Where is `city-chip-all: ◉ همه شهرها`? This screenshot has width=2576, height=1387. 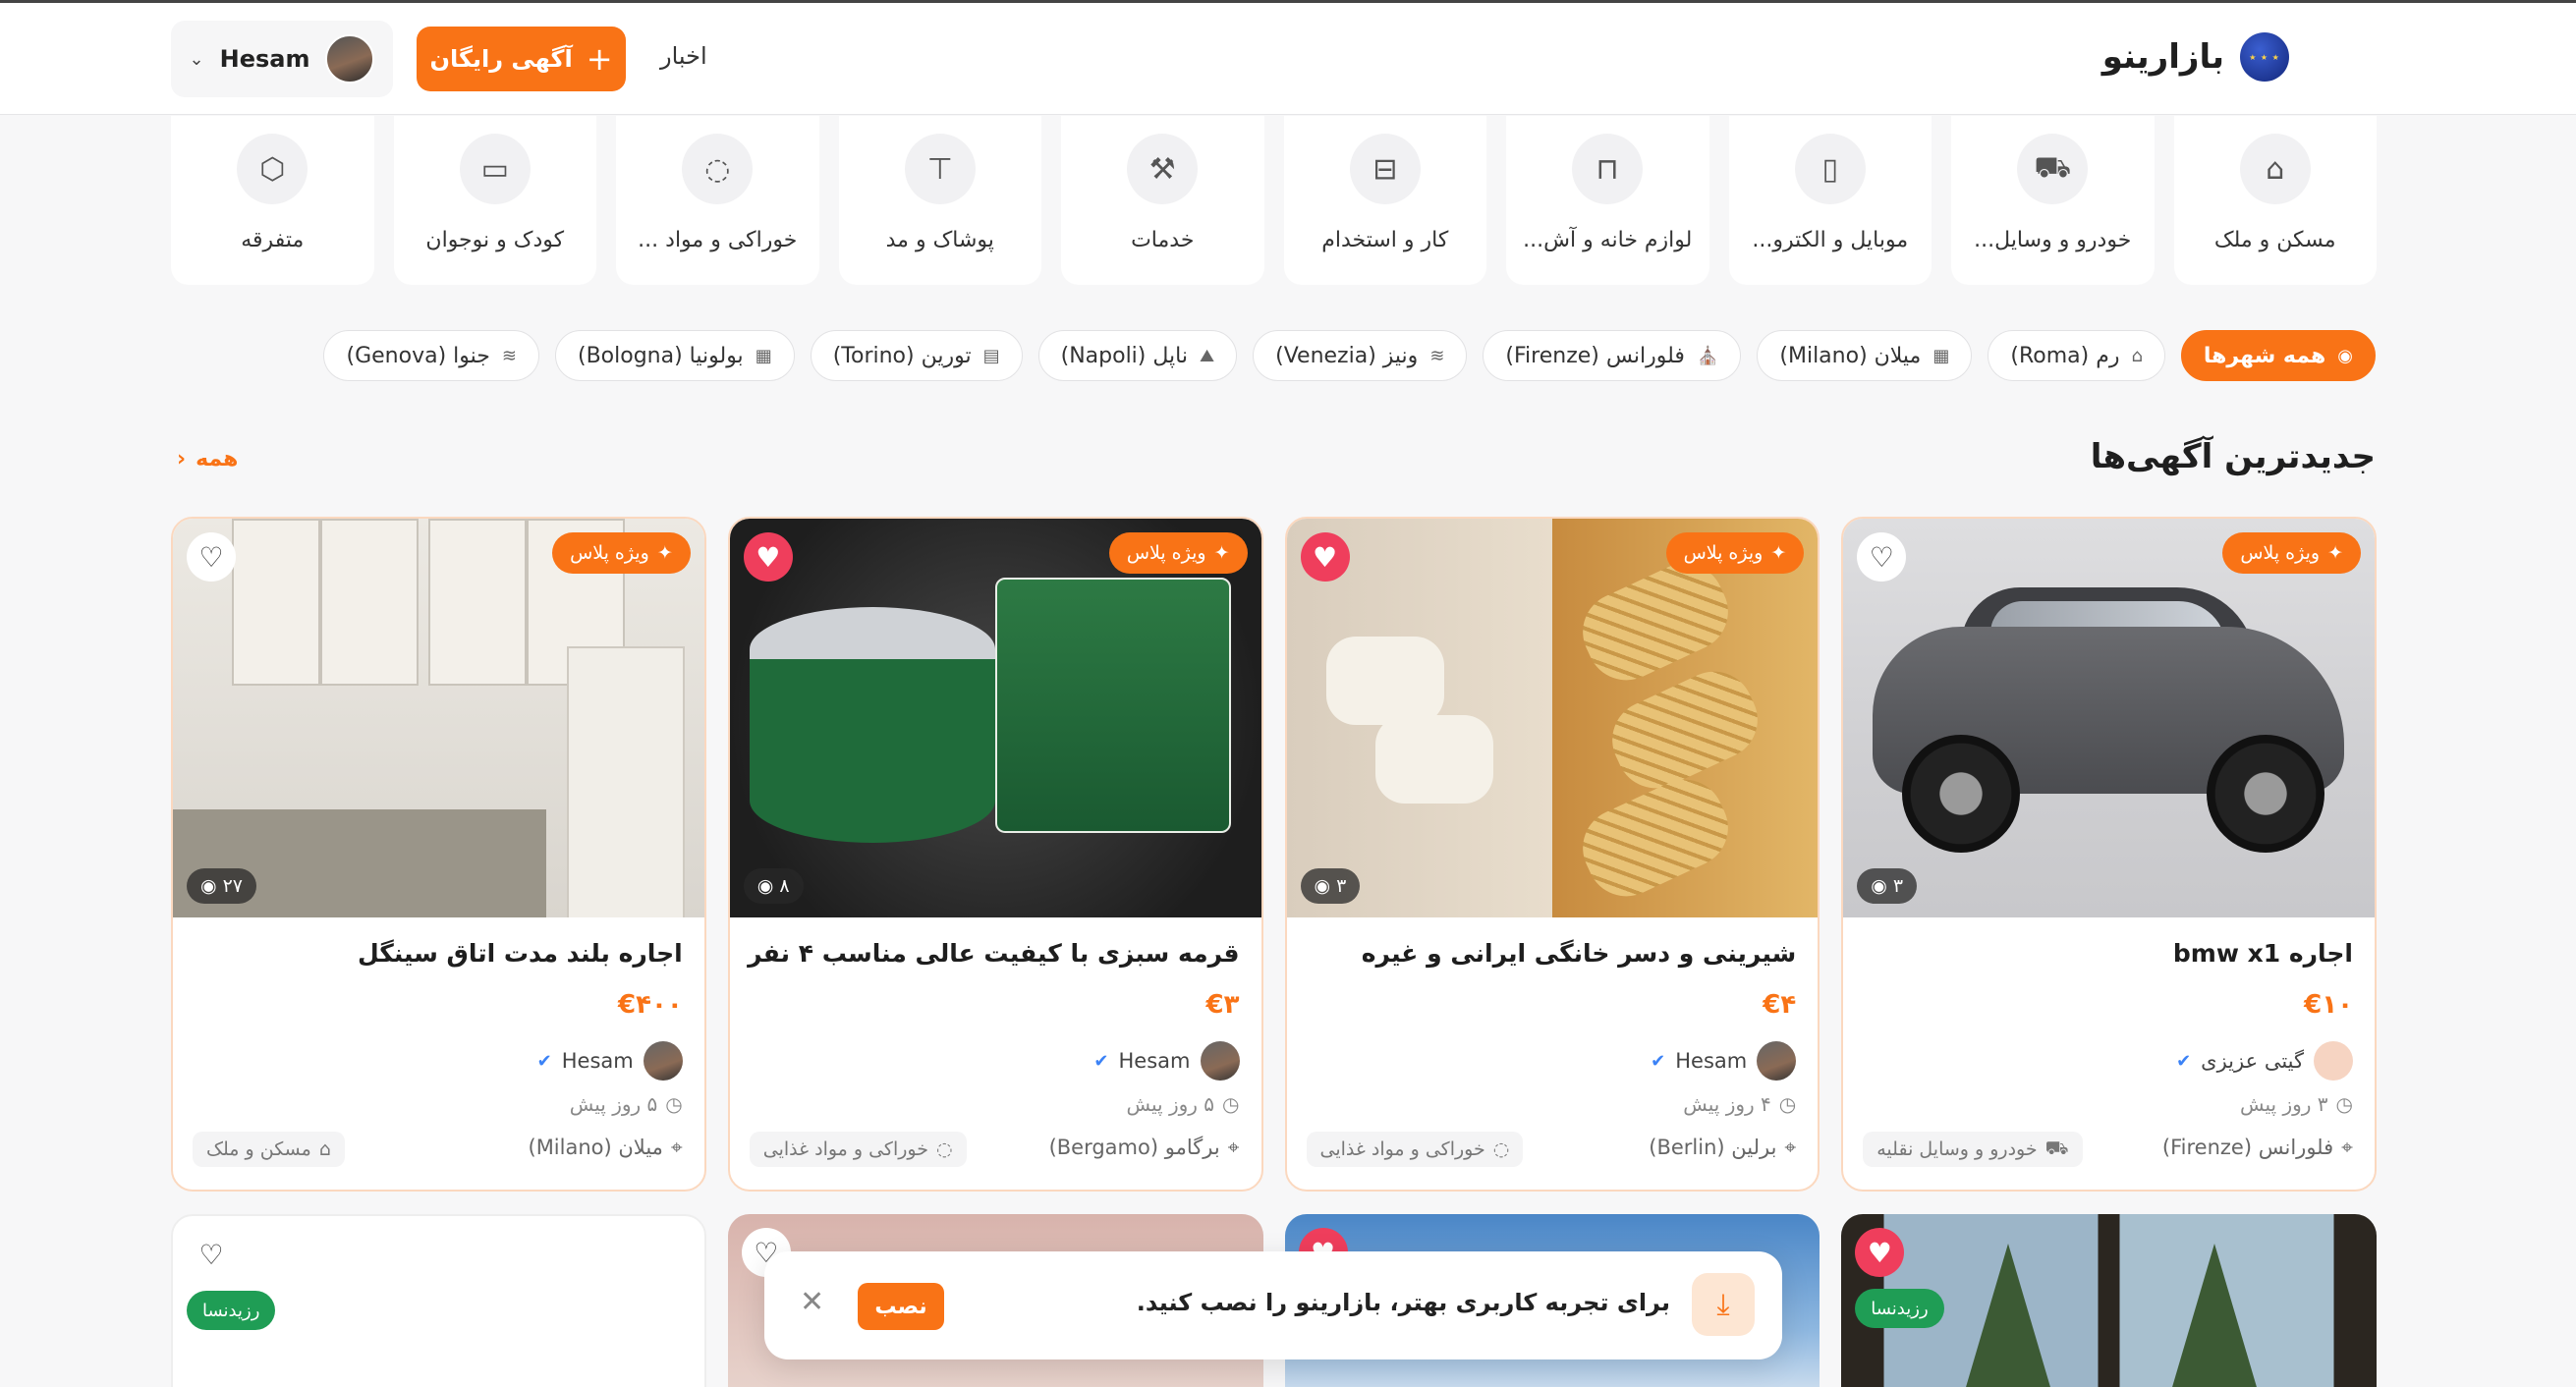 city-chip-all: ◉ همه شهرها is located at coordinates (2278, 355).